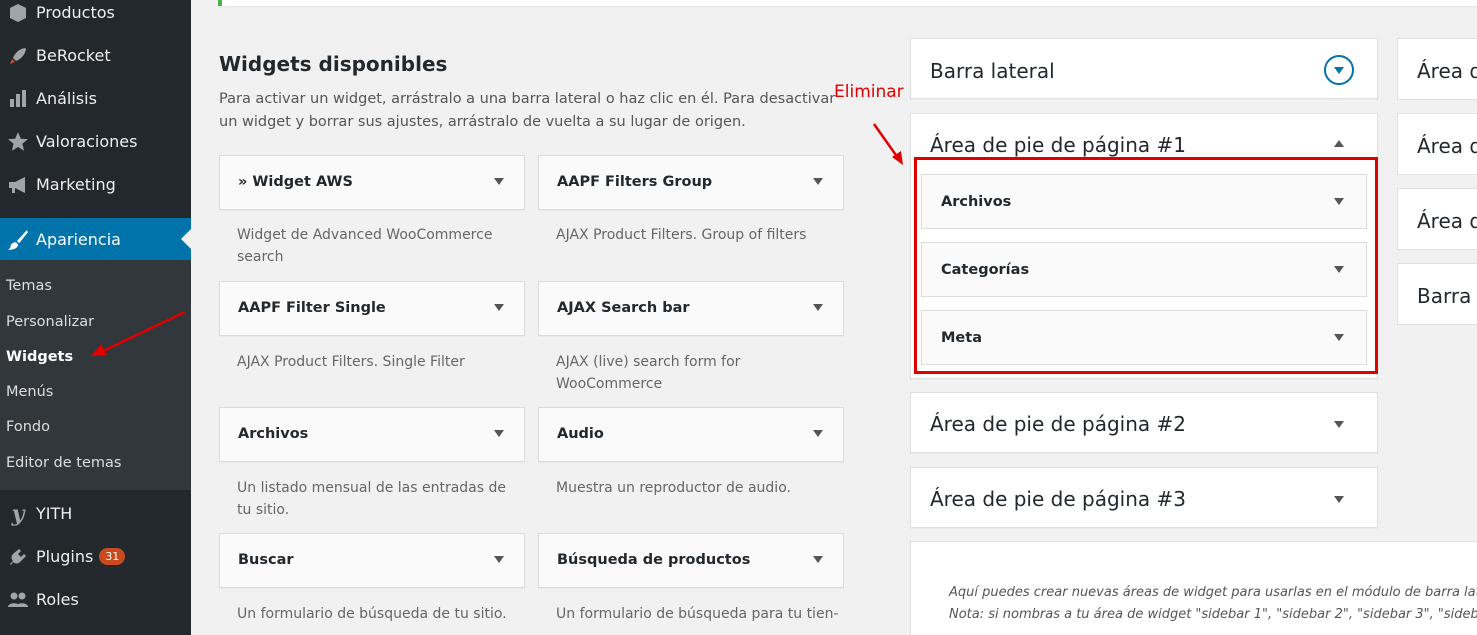 The width and height of the screenshot is (1477, 635). Describe the element at coordinates (992, 71) in the screenshot. I see `area-title: Barra lateral` at that location.